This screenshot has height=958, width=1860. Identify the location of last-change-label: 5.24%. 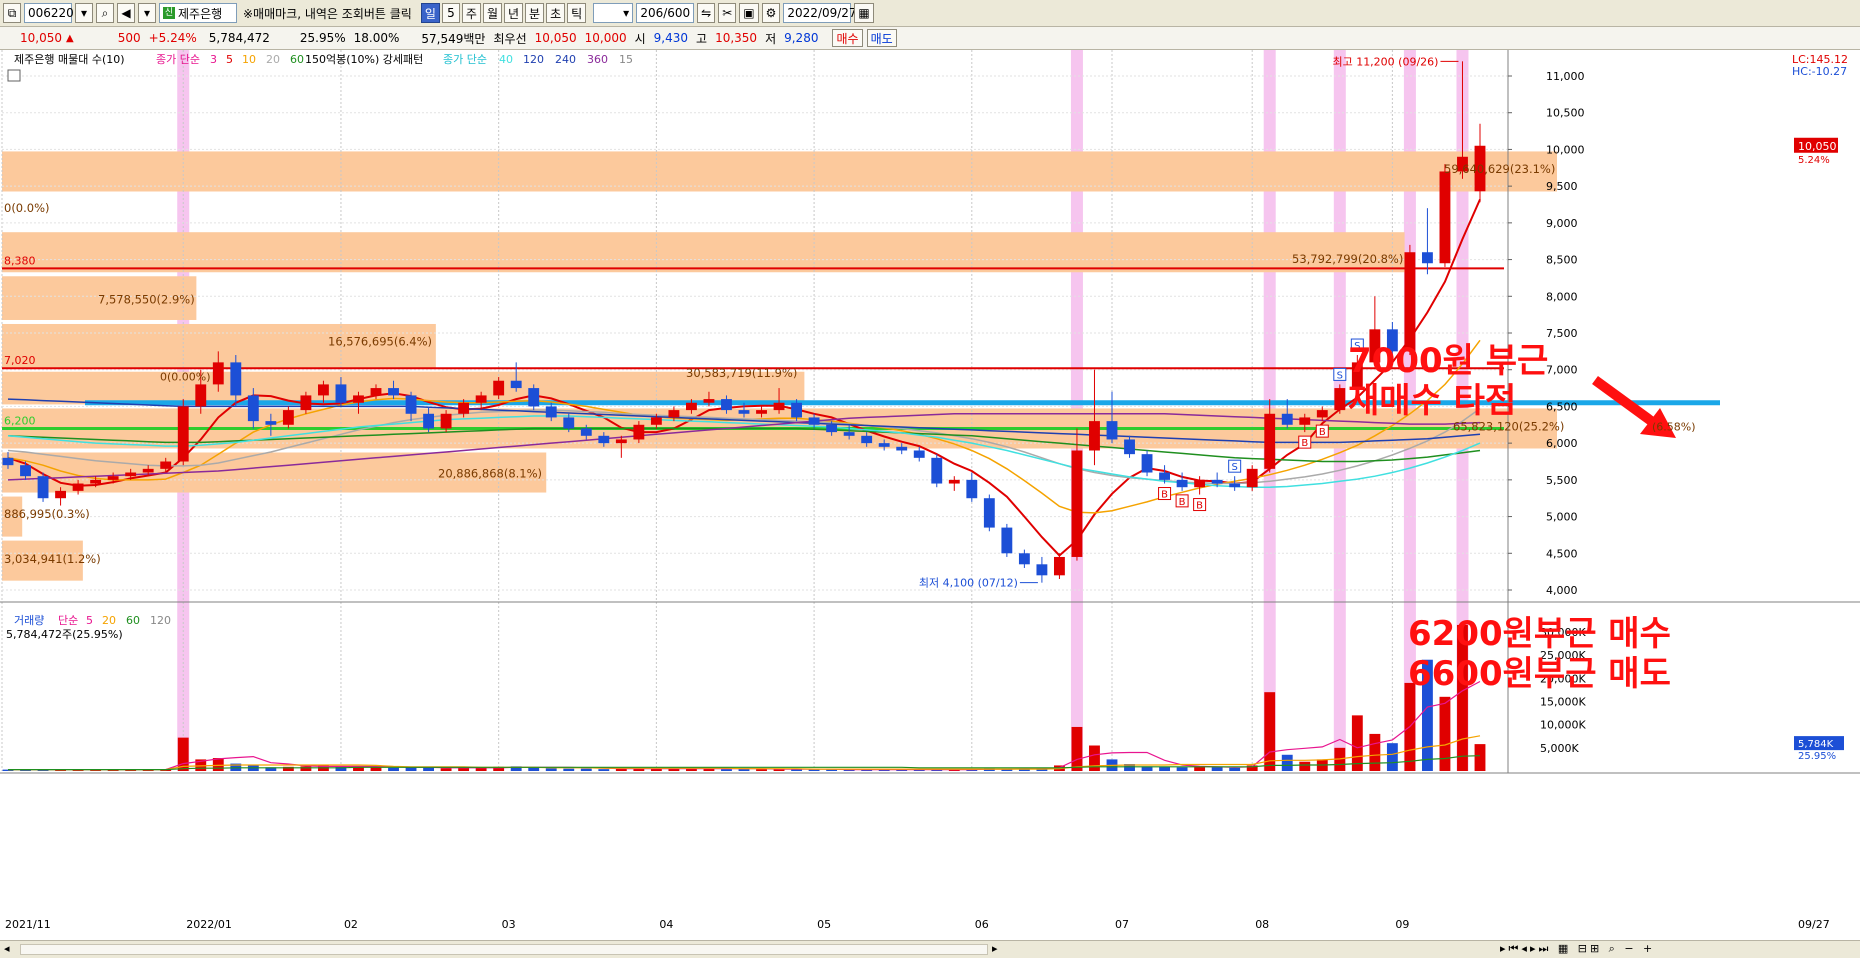
(1814, 160).